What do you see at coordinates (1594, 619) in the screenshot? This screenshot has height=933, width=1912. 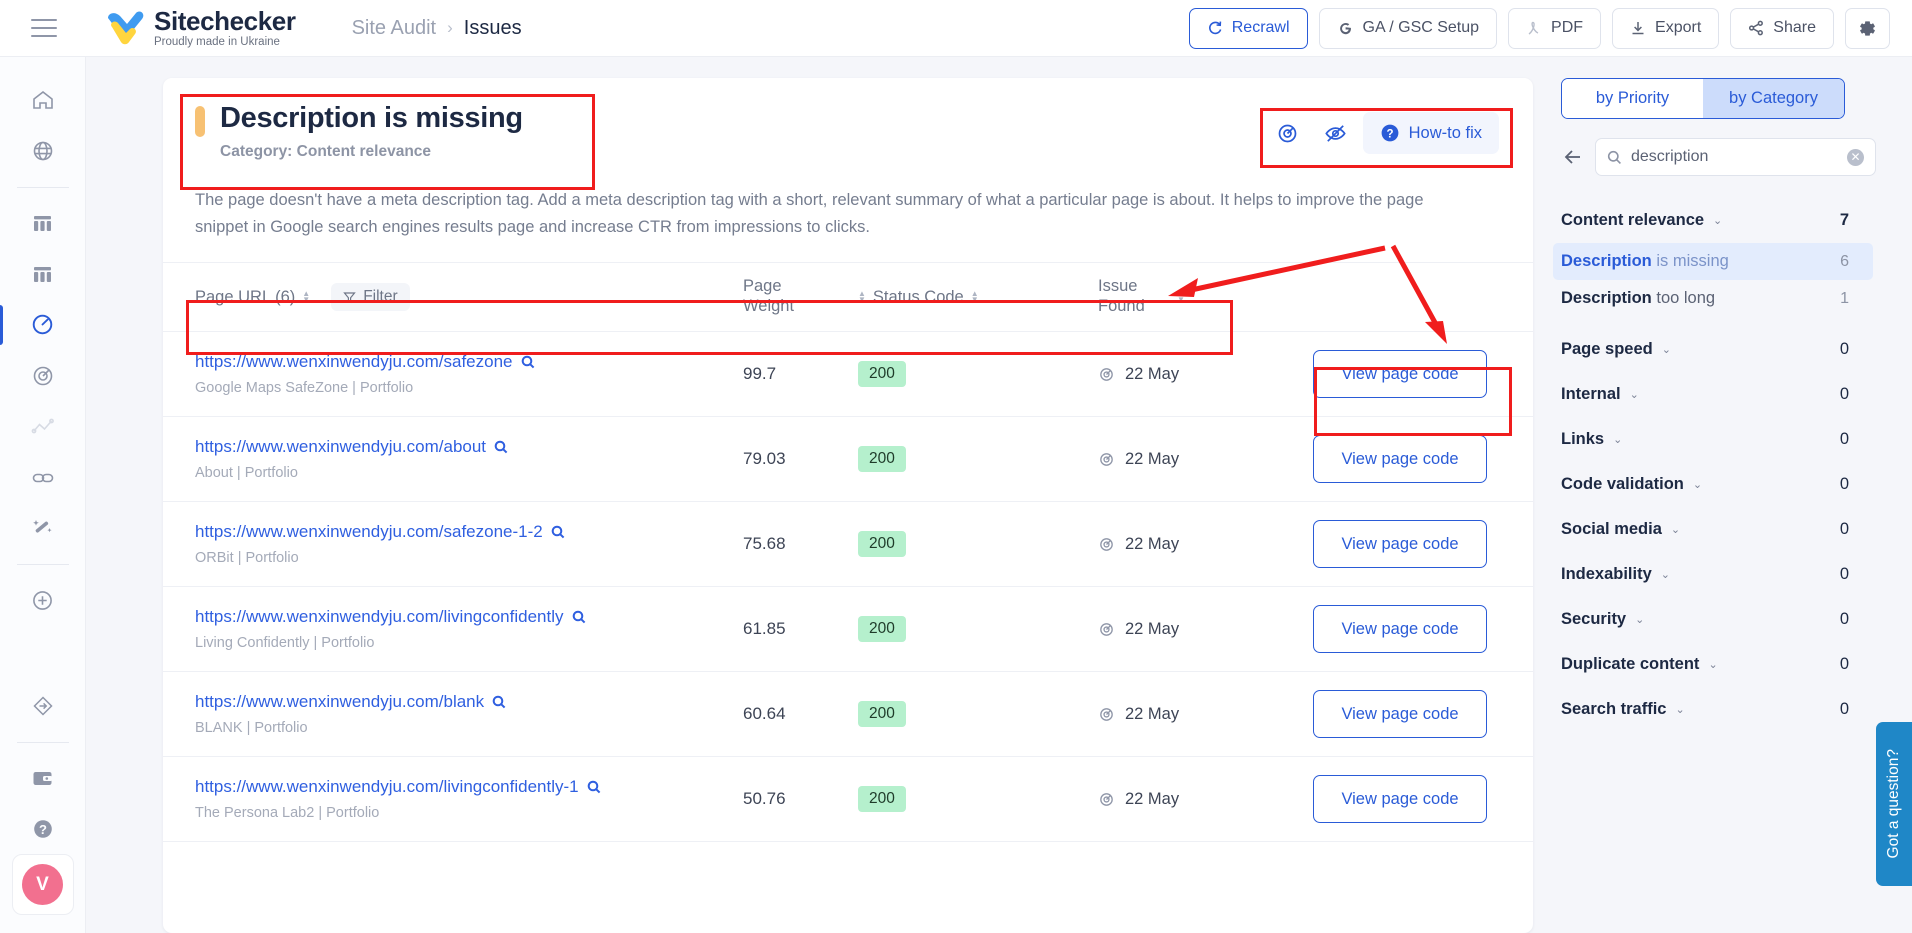 I see `category-label: Security` at bounding box center [1594, 619].